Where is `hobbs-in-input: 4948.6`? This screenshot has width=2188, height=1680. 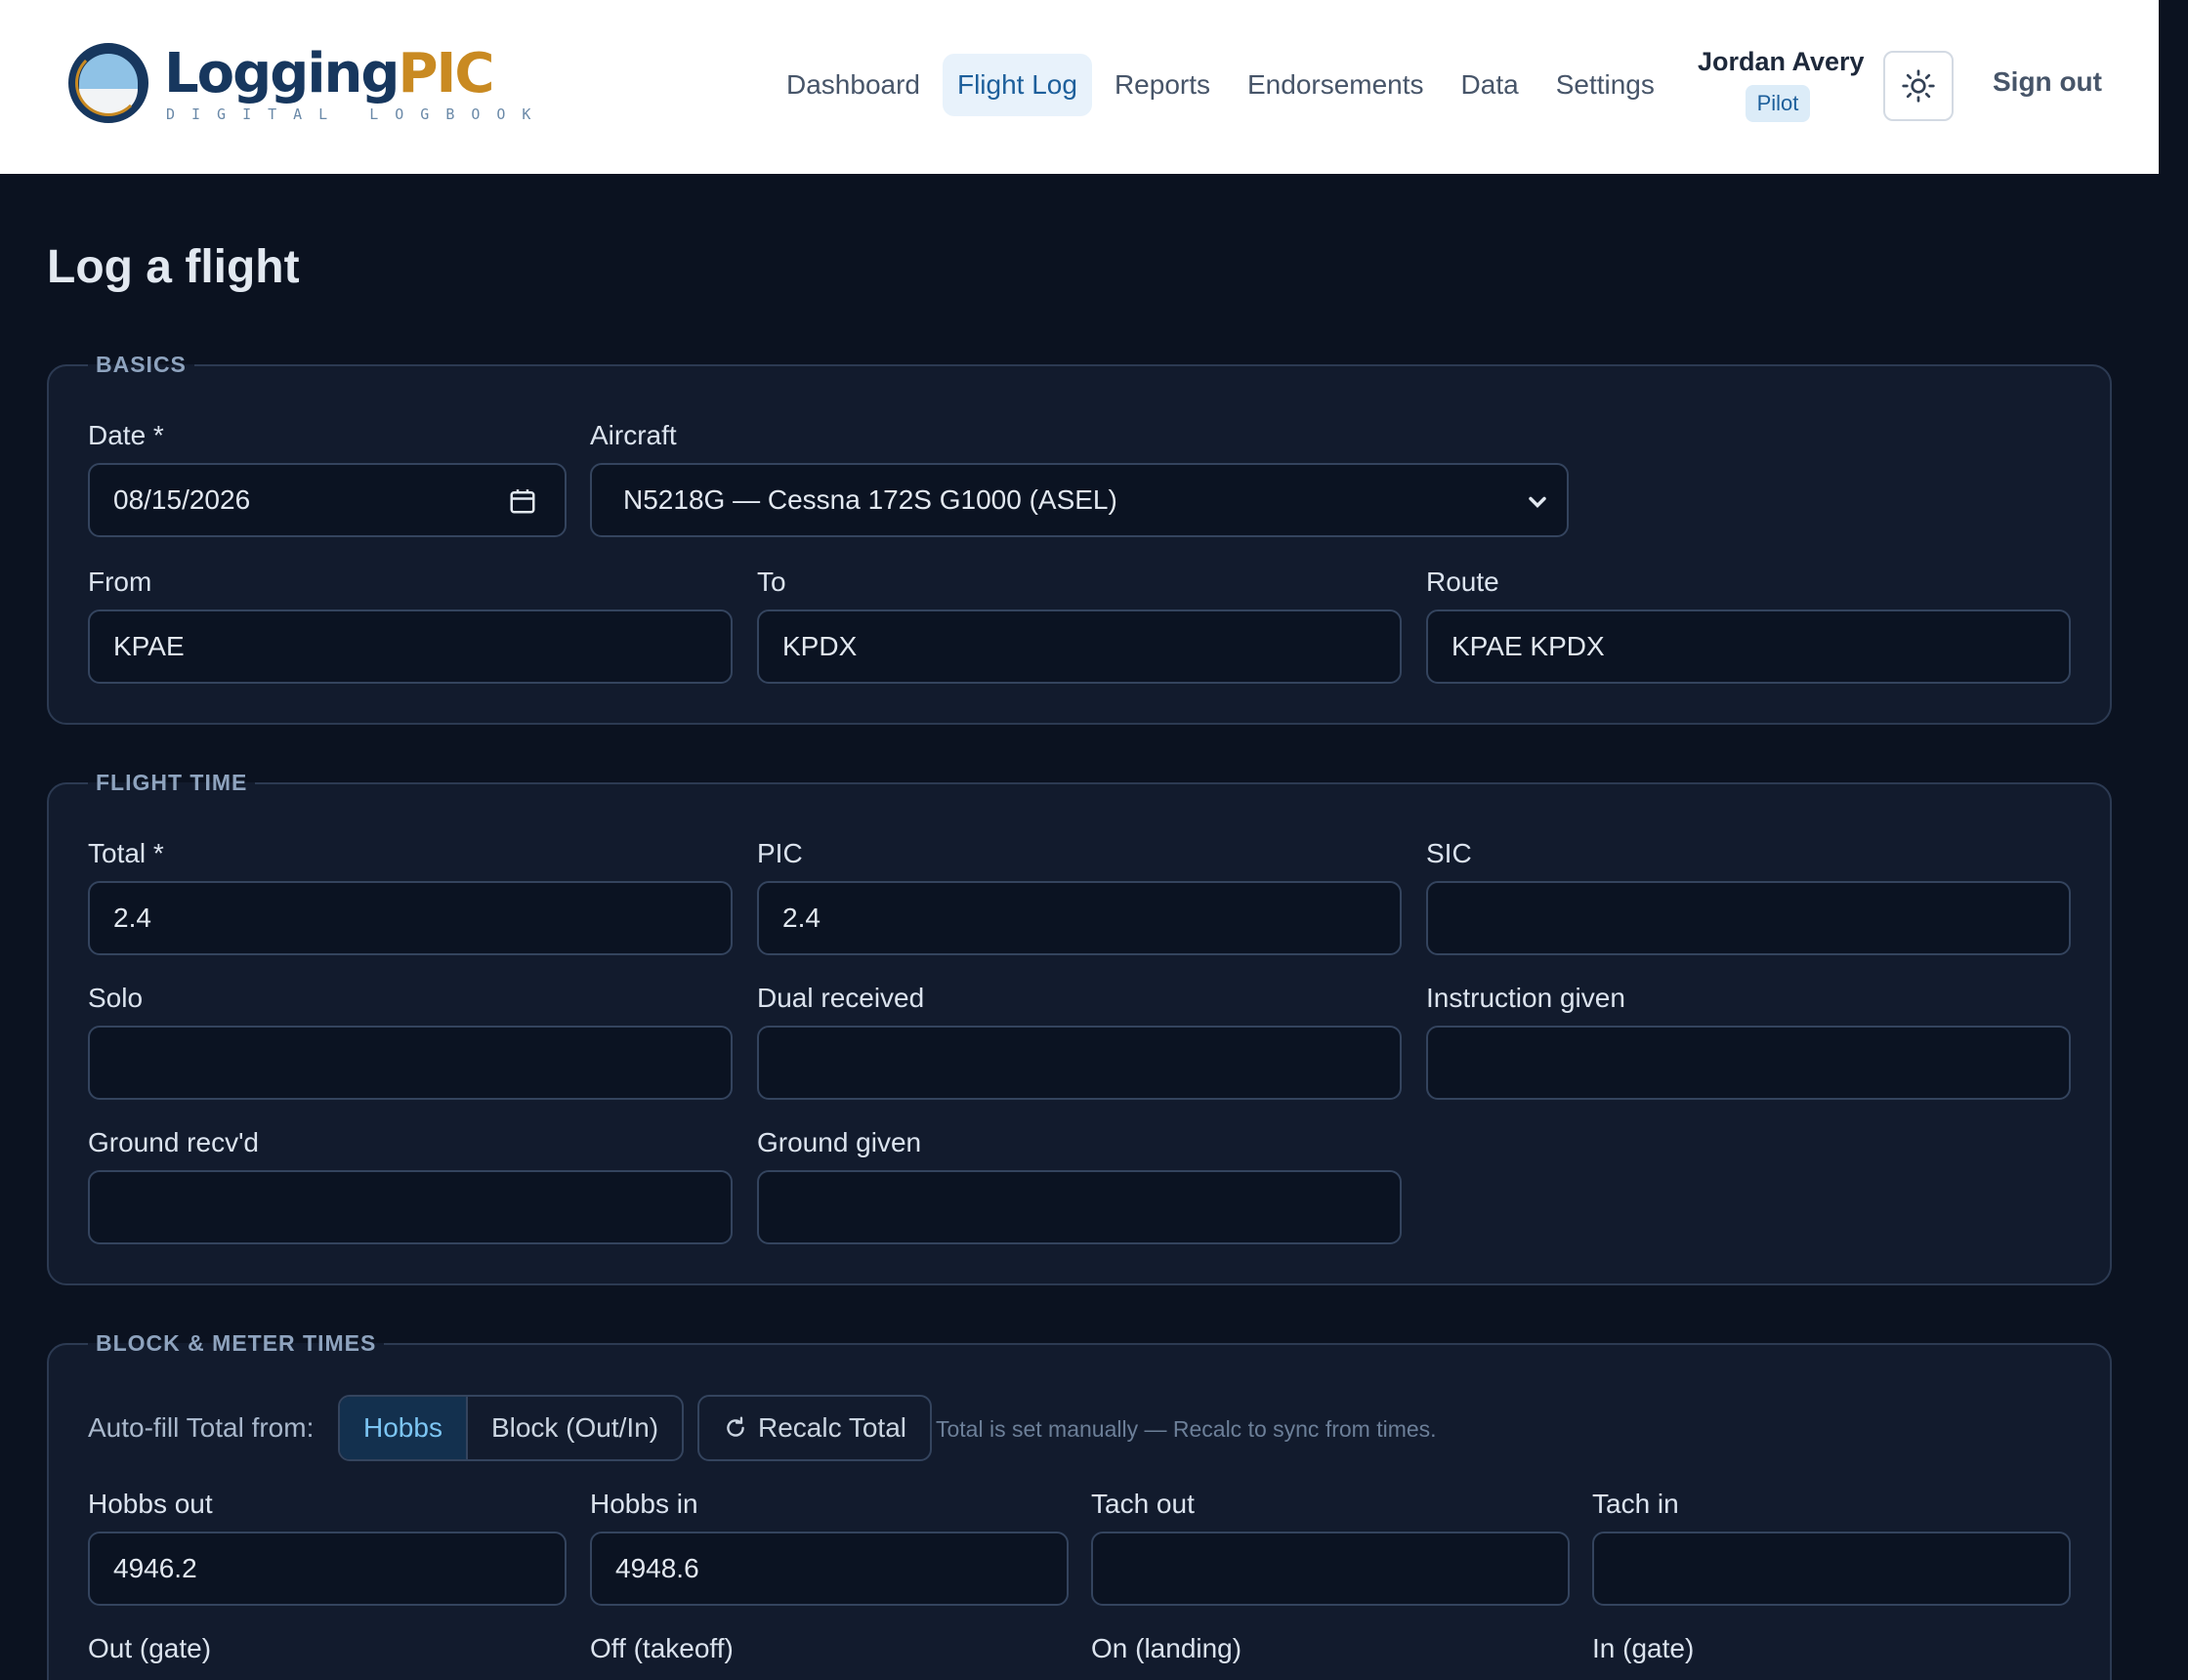
hobbs-in-input: 4948.6 is located at coordinates (830, 1569).